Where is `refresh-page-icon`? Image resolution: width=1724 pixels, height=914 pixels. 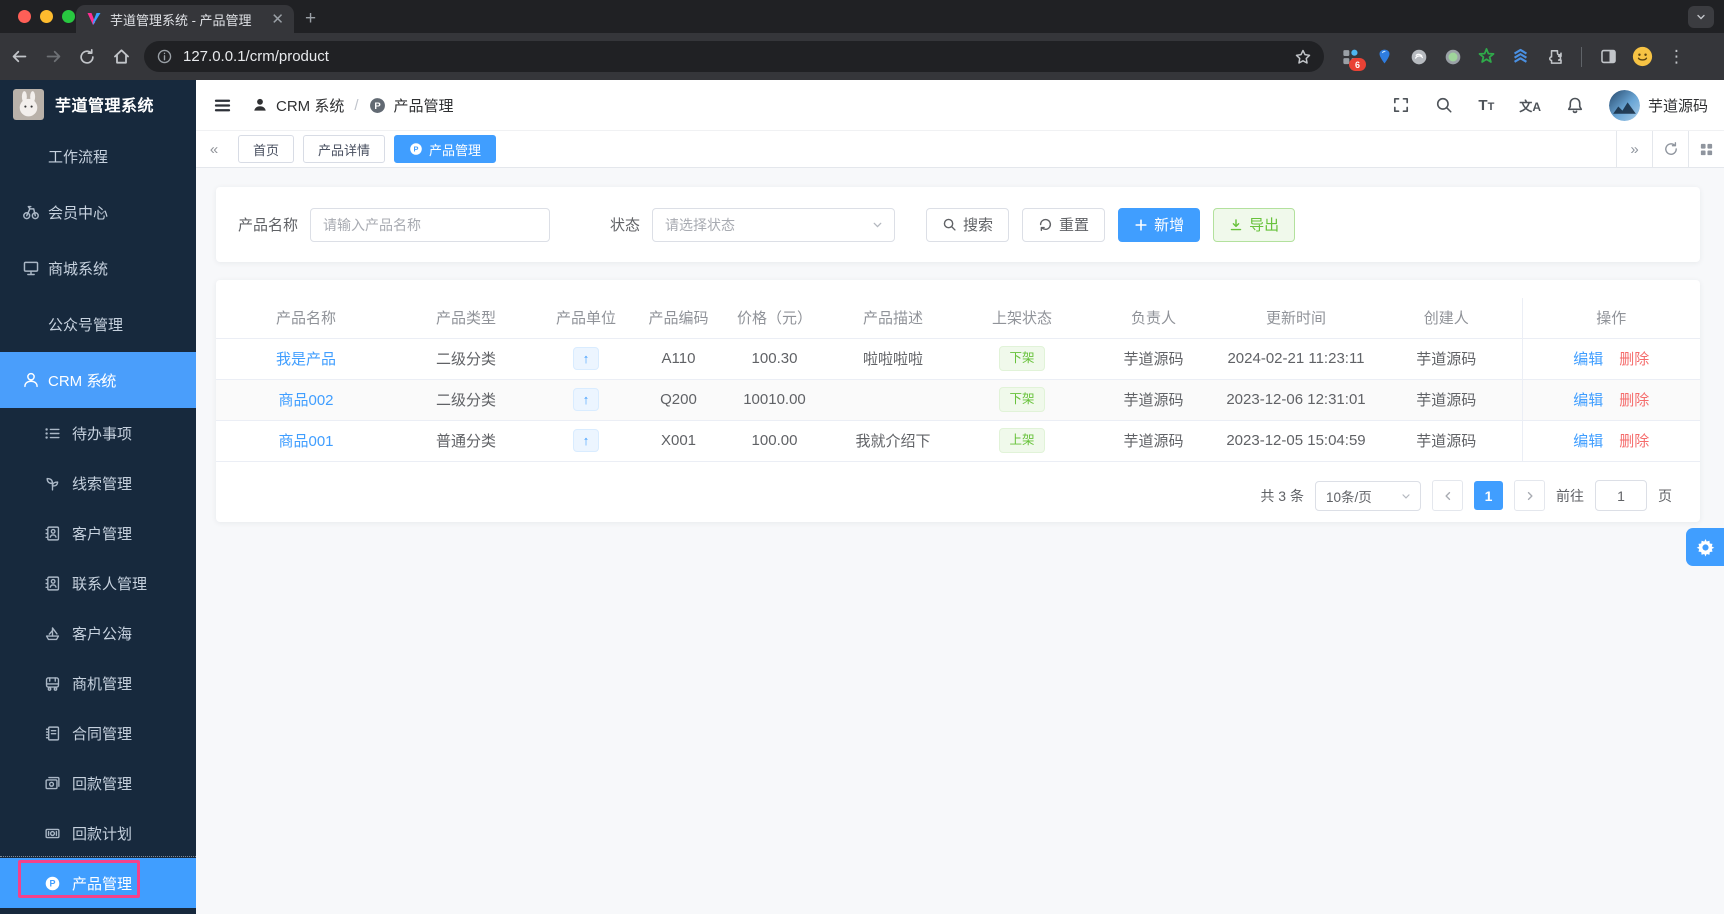
refresh-page-icon is located at coordinates (1670, 149).